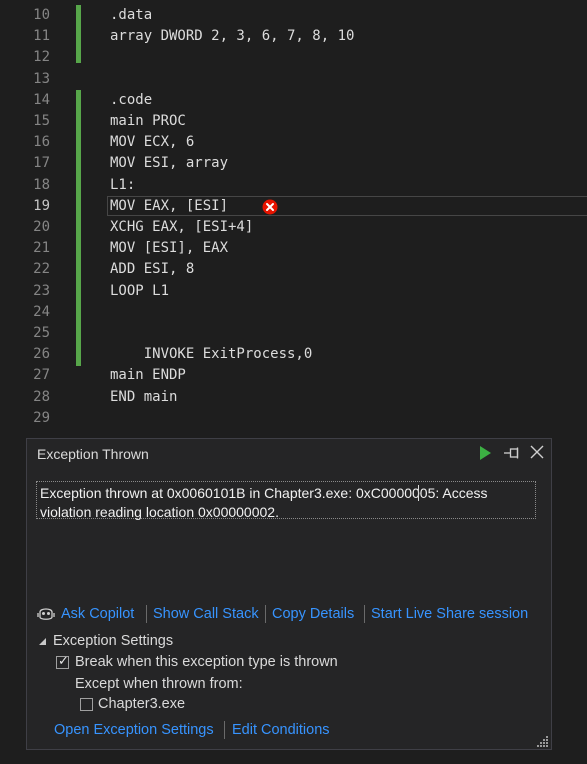  Describe the element at coordinates (293, 248) in the screenshot. I see `code-line: 21 MOV [ESI], EAX` at that location.